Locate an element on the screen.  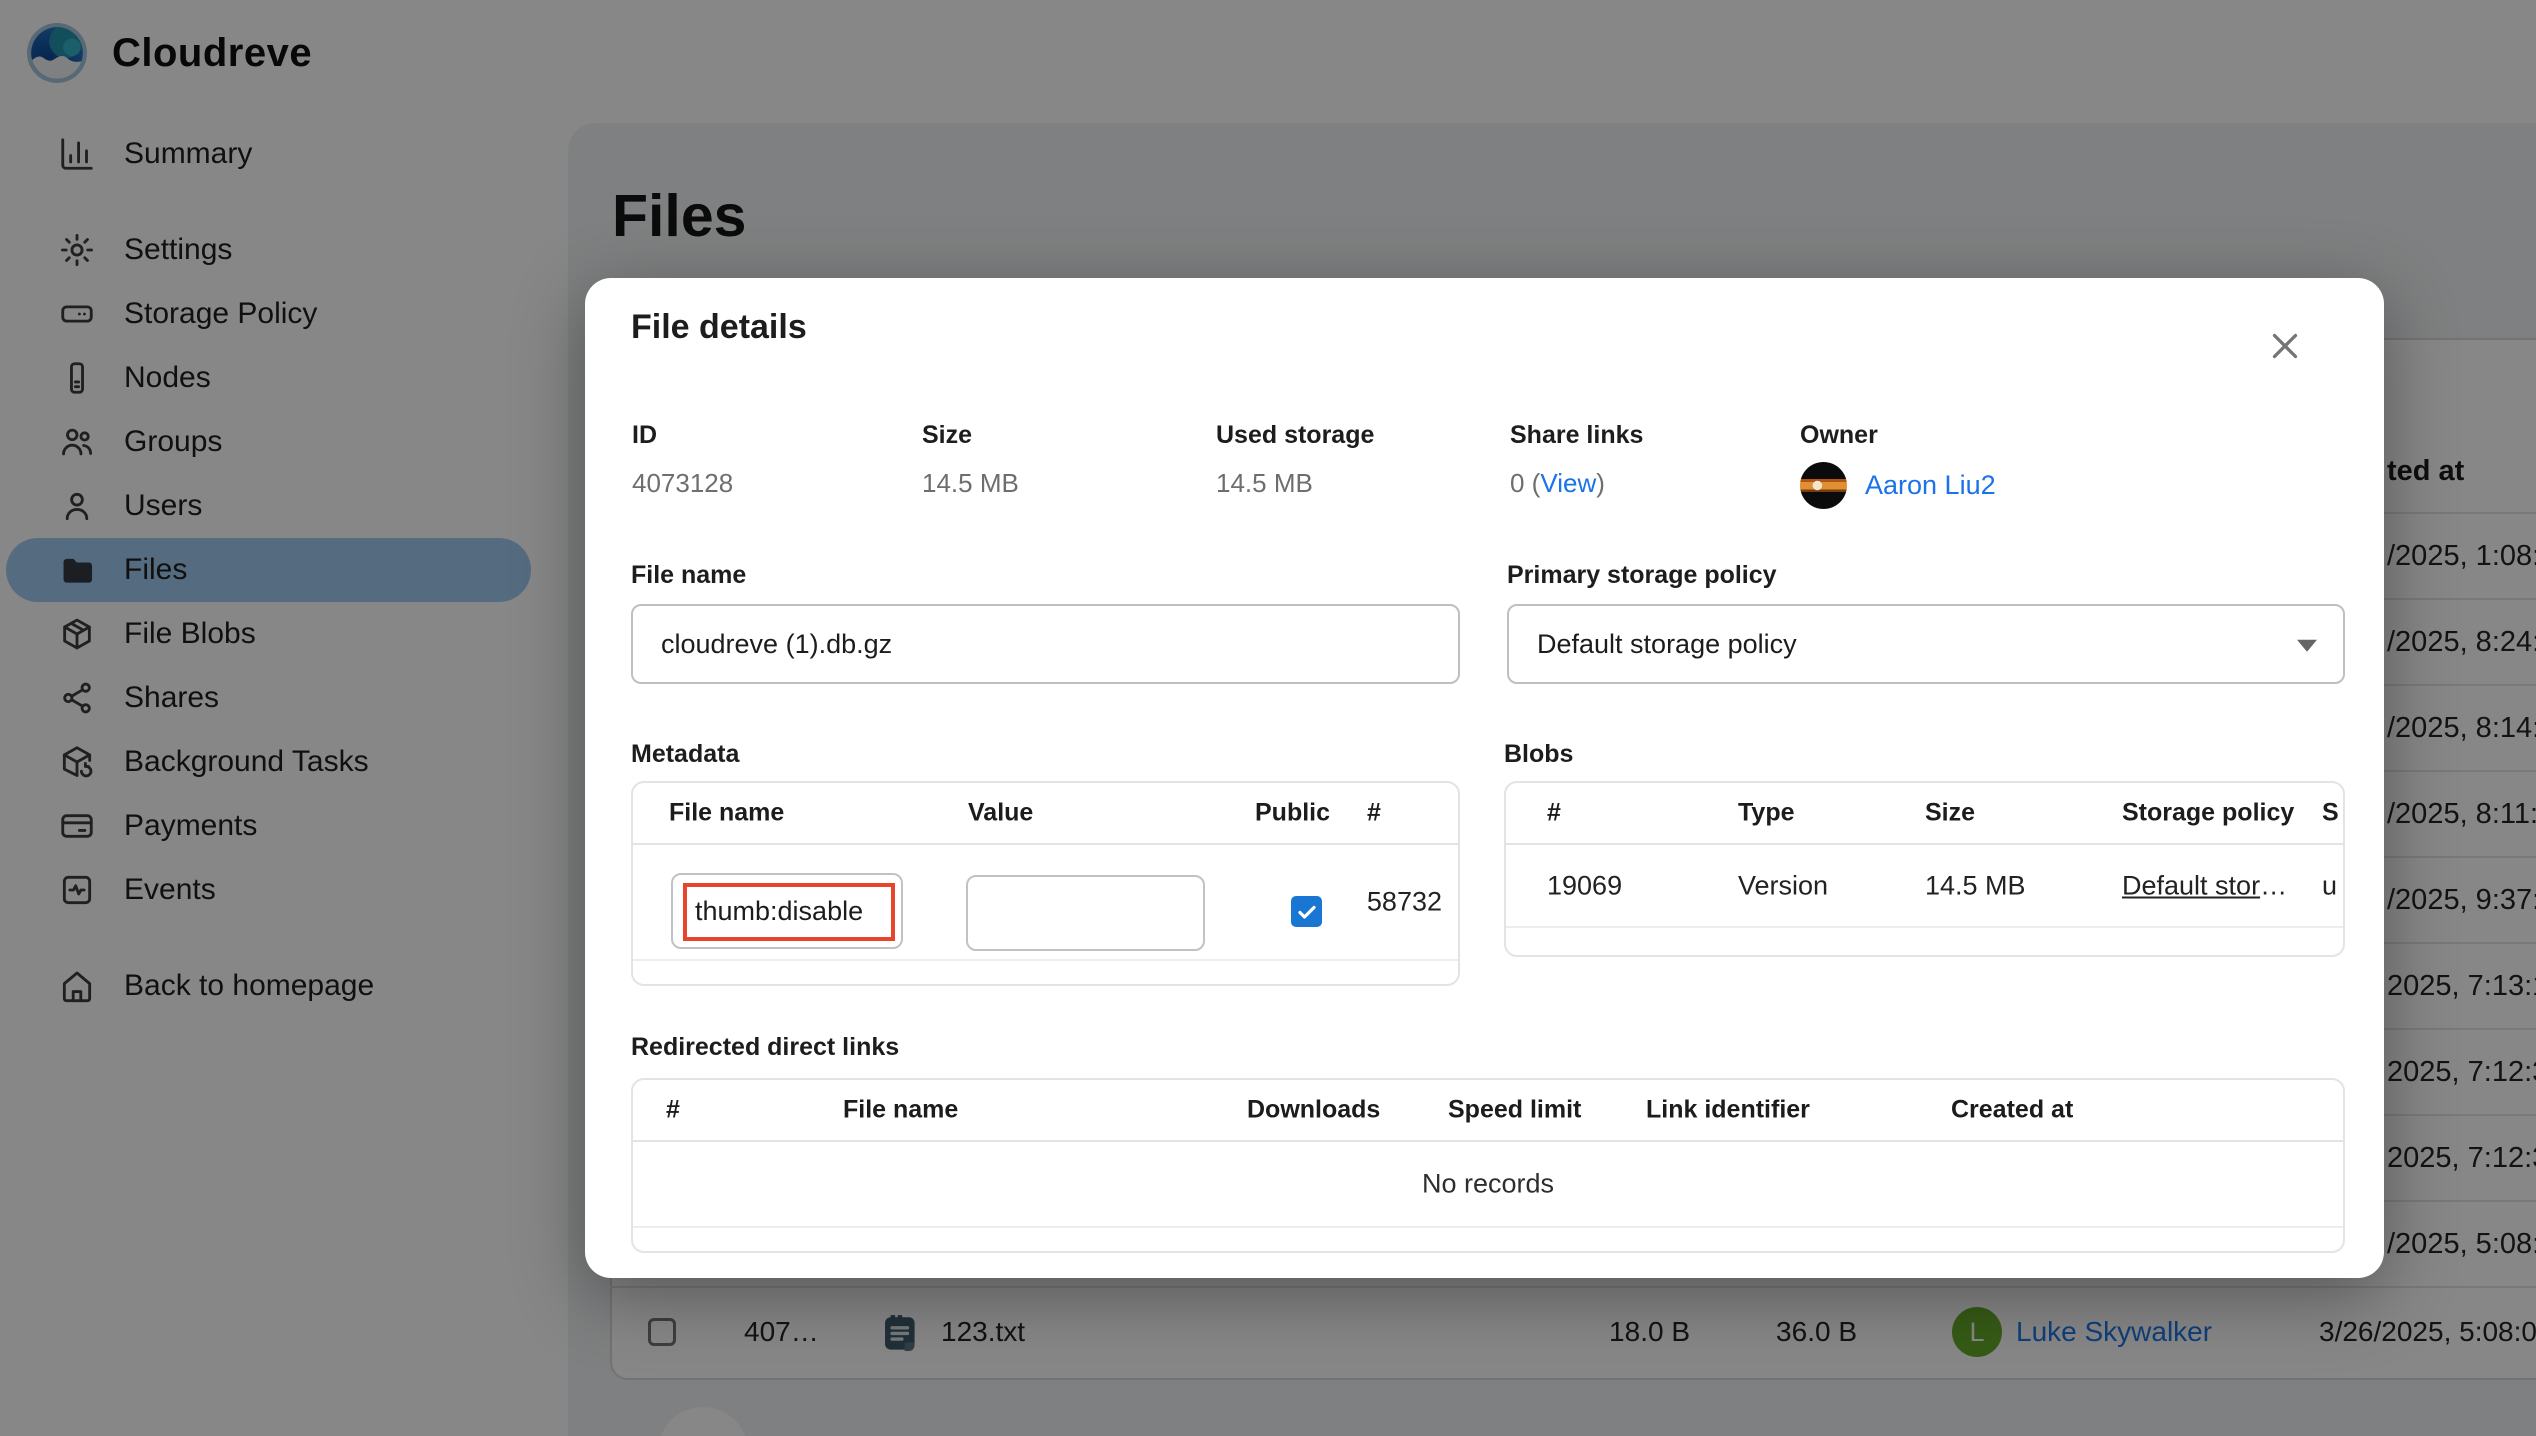
dialog-title: File details is located at coordinates (719, 327).